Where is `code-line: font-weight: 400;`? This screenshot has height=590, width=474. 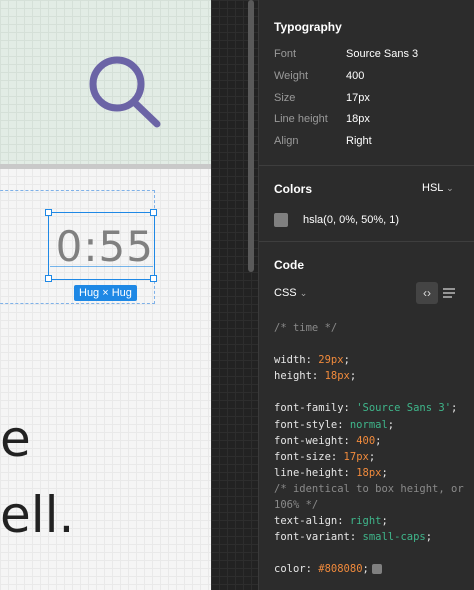
code-line: font-weight: 400; is located at coordinates (372, 441).